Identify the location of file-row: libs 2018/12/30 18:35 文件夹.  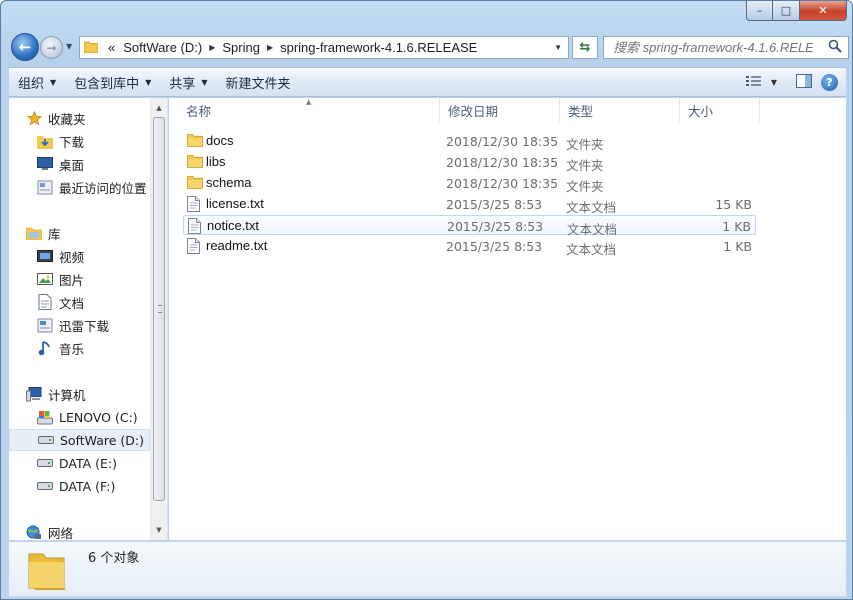
(469, 162).